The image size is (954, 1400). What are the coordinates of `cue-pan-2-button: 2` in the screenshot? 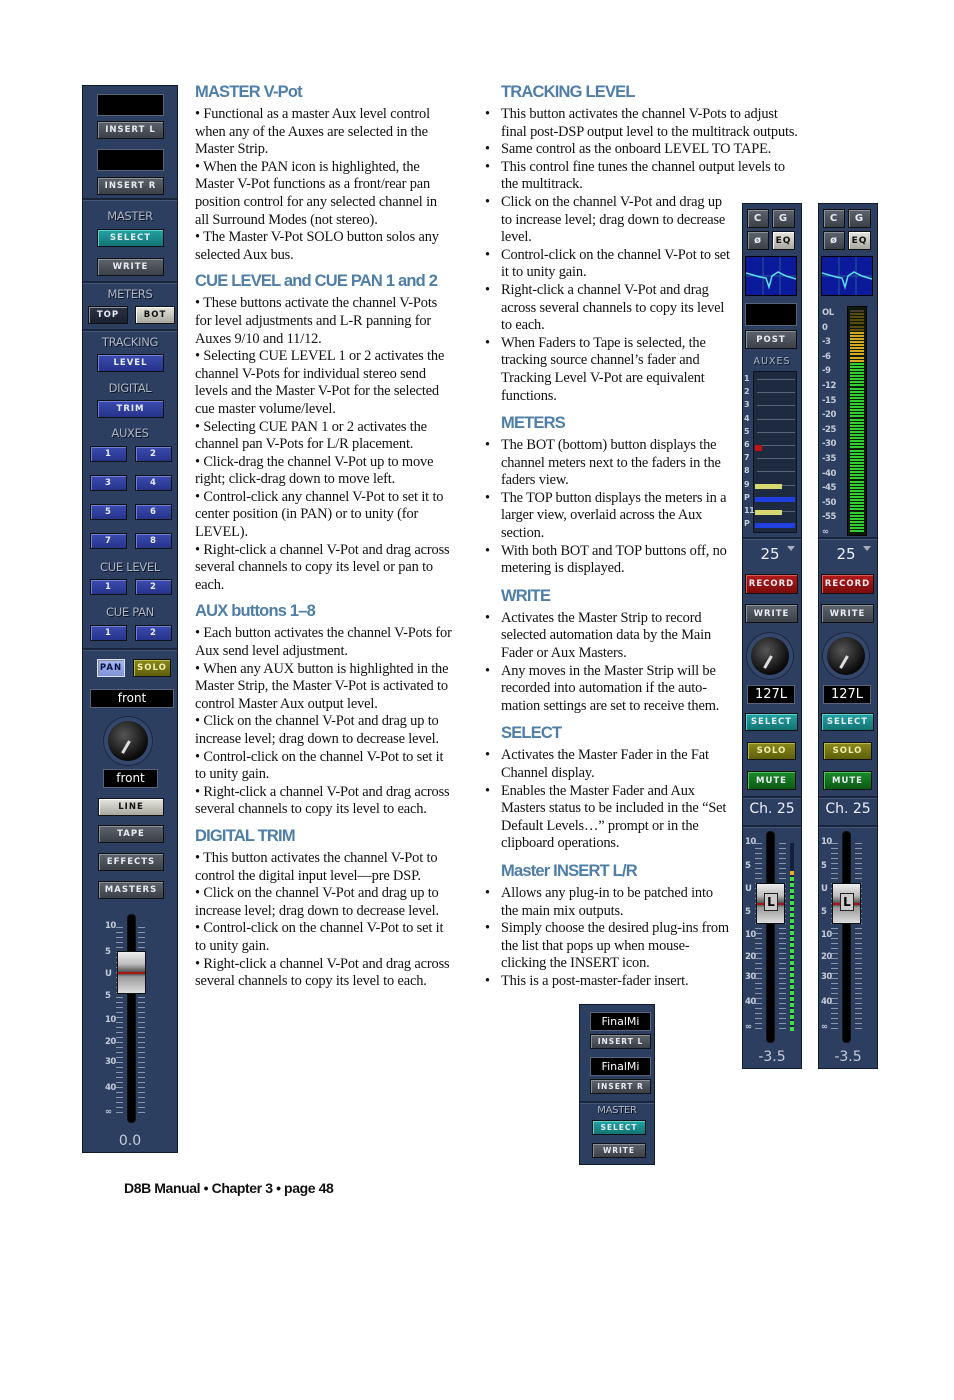 It's located at (153, 633).